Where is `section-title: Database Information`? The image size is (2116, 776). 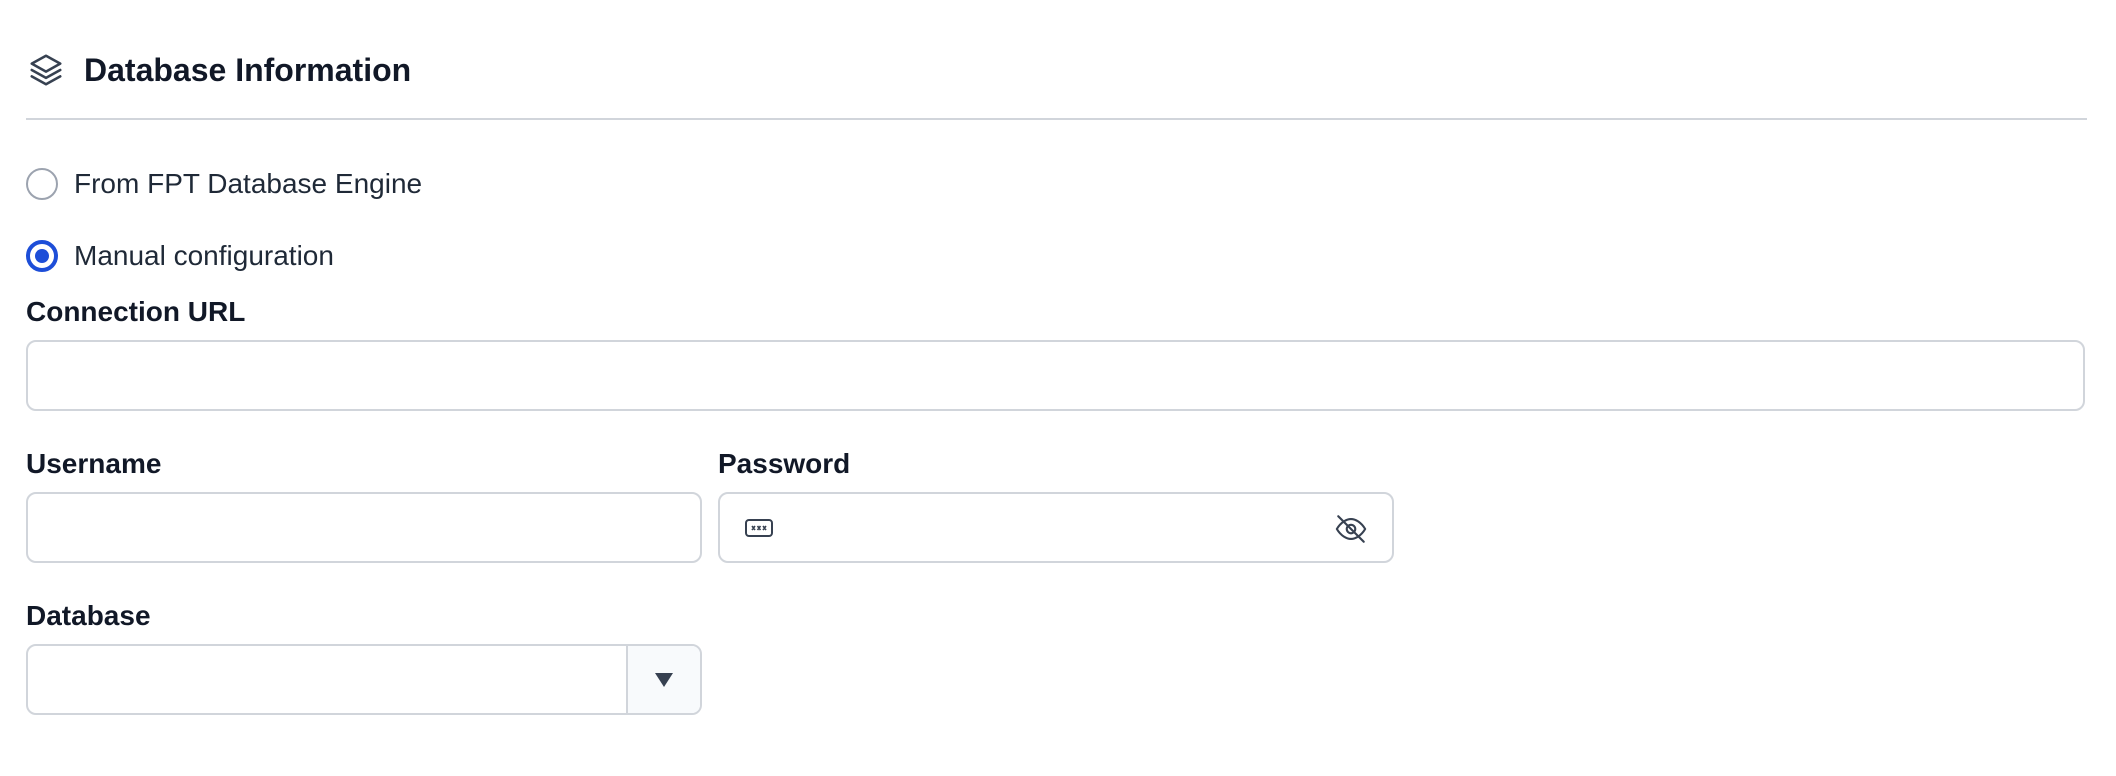
section-title: Database Information is located at coordinates (248, 69).